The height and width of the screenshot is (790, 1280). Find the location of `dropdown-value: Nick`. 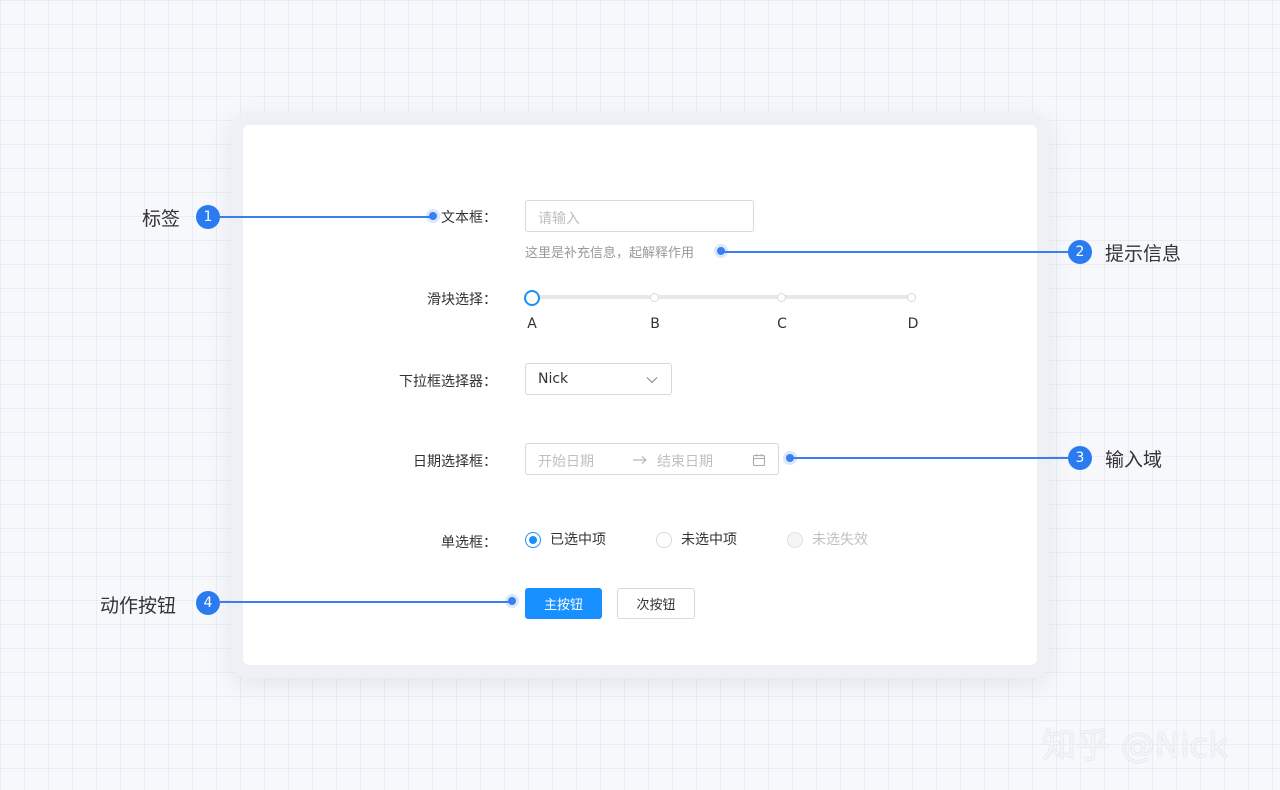

dropdown-value: Nick is located at coordinates (553, 379).